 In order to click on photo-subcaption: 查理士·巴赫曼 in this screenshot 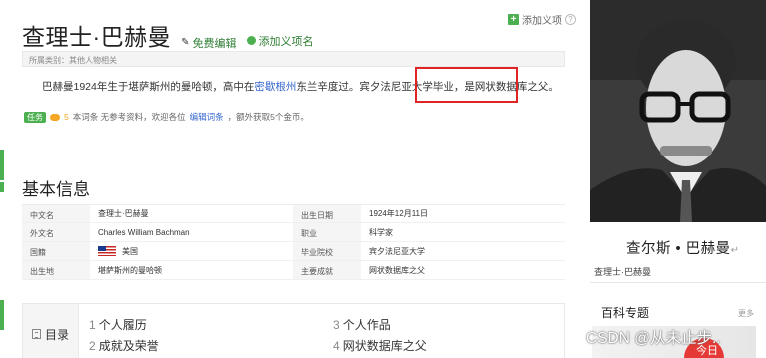, I will do `click(622, 272)`.